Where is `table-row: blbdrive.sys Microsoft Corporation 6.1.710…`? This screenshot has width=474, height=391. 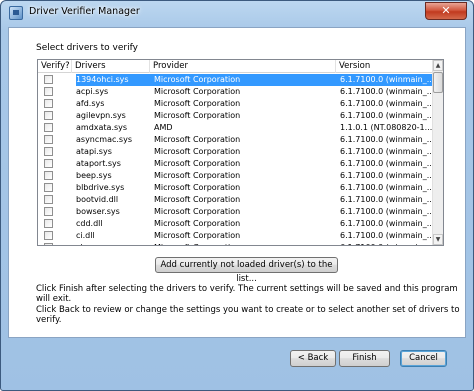
table-row: blbdrive.sys Microsoft Corporation 6.1.710… is located at coordinates (236, 188).